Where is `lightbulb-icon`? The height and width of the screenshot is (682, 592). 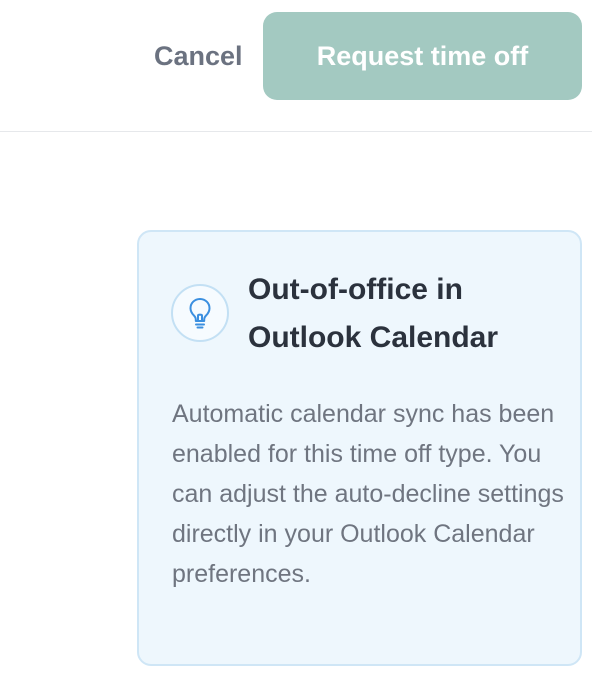
lightbulb-icon is located at coordinates (200, 313).